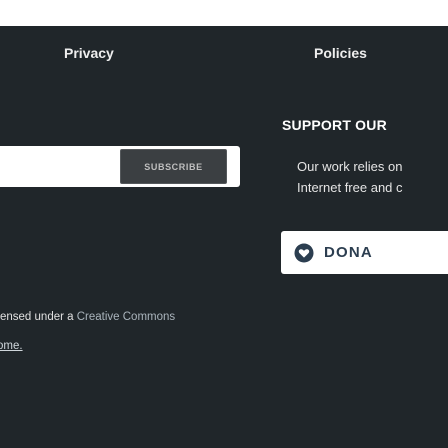 This screenshot has height=448, width=448. What do you see at coordinates (173, 166) in the screenshot?
I see `subscribe-button: SUBSCRIBE` at bounding box center [173, 166].